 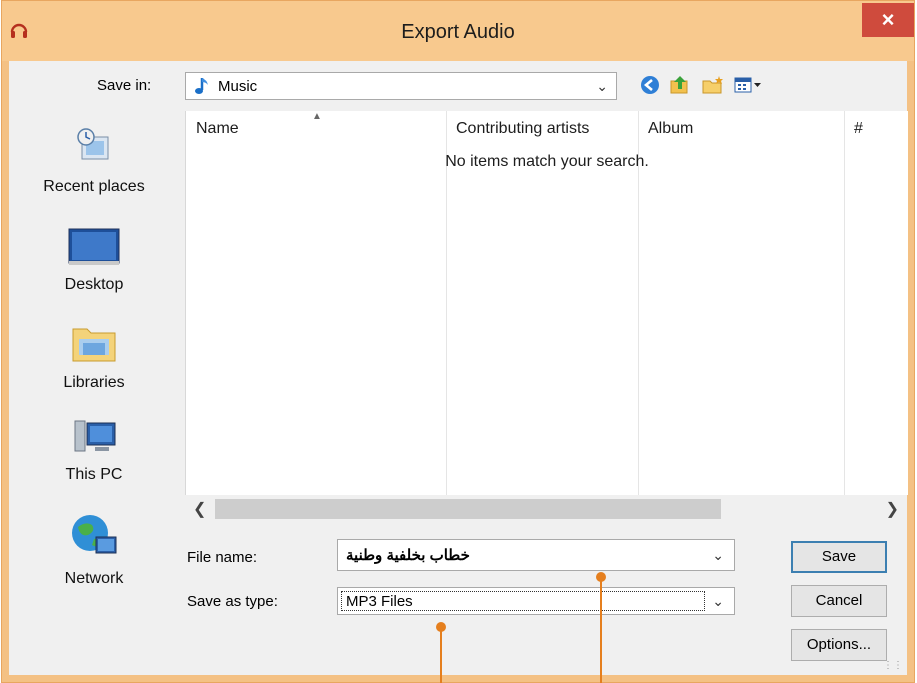 I want to click on horizontal-scrollbar: ❮ ❯, so click(x=546, y=509).